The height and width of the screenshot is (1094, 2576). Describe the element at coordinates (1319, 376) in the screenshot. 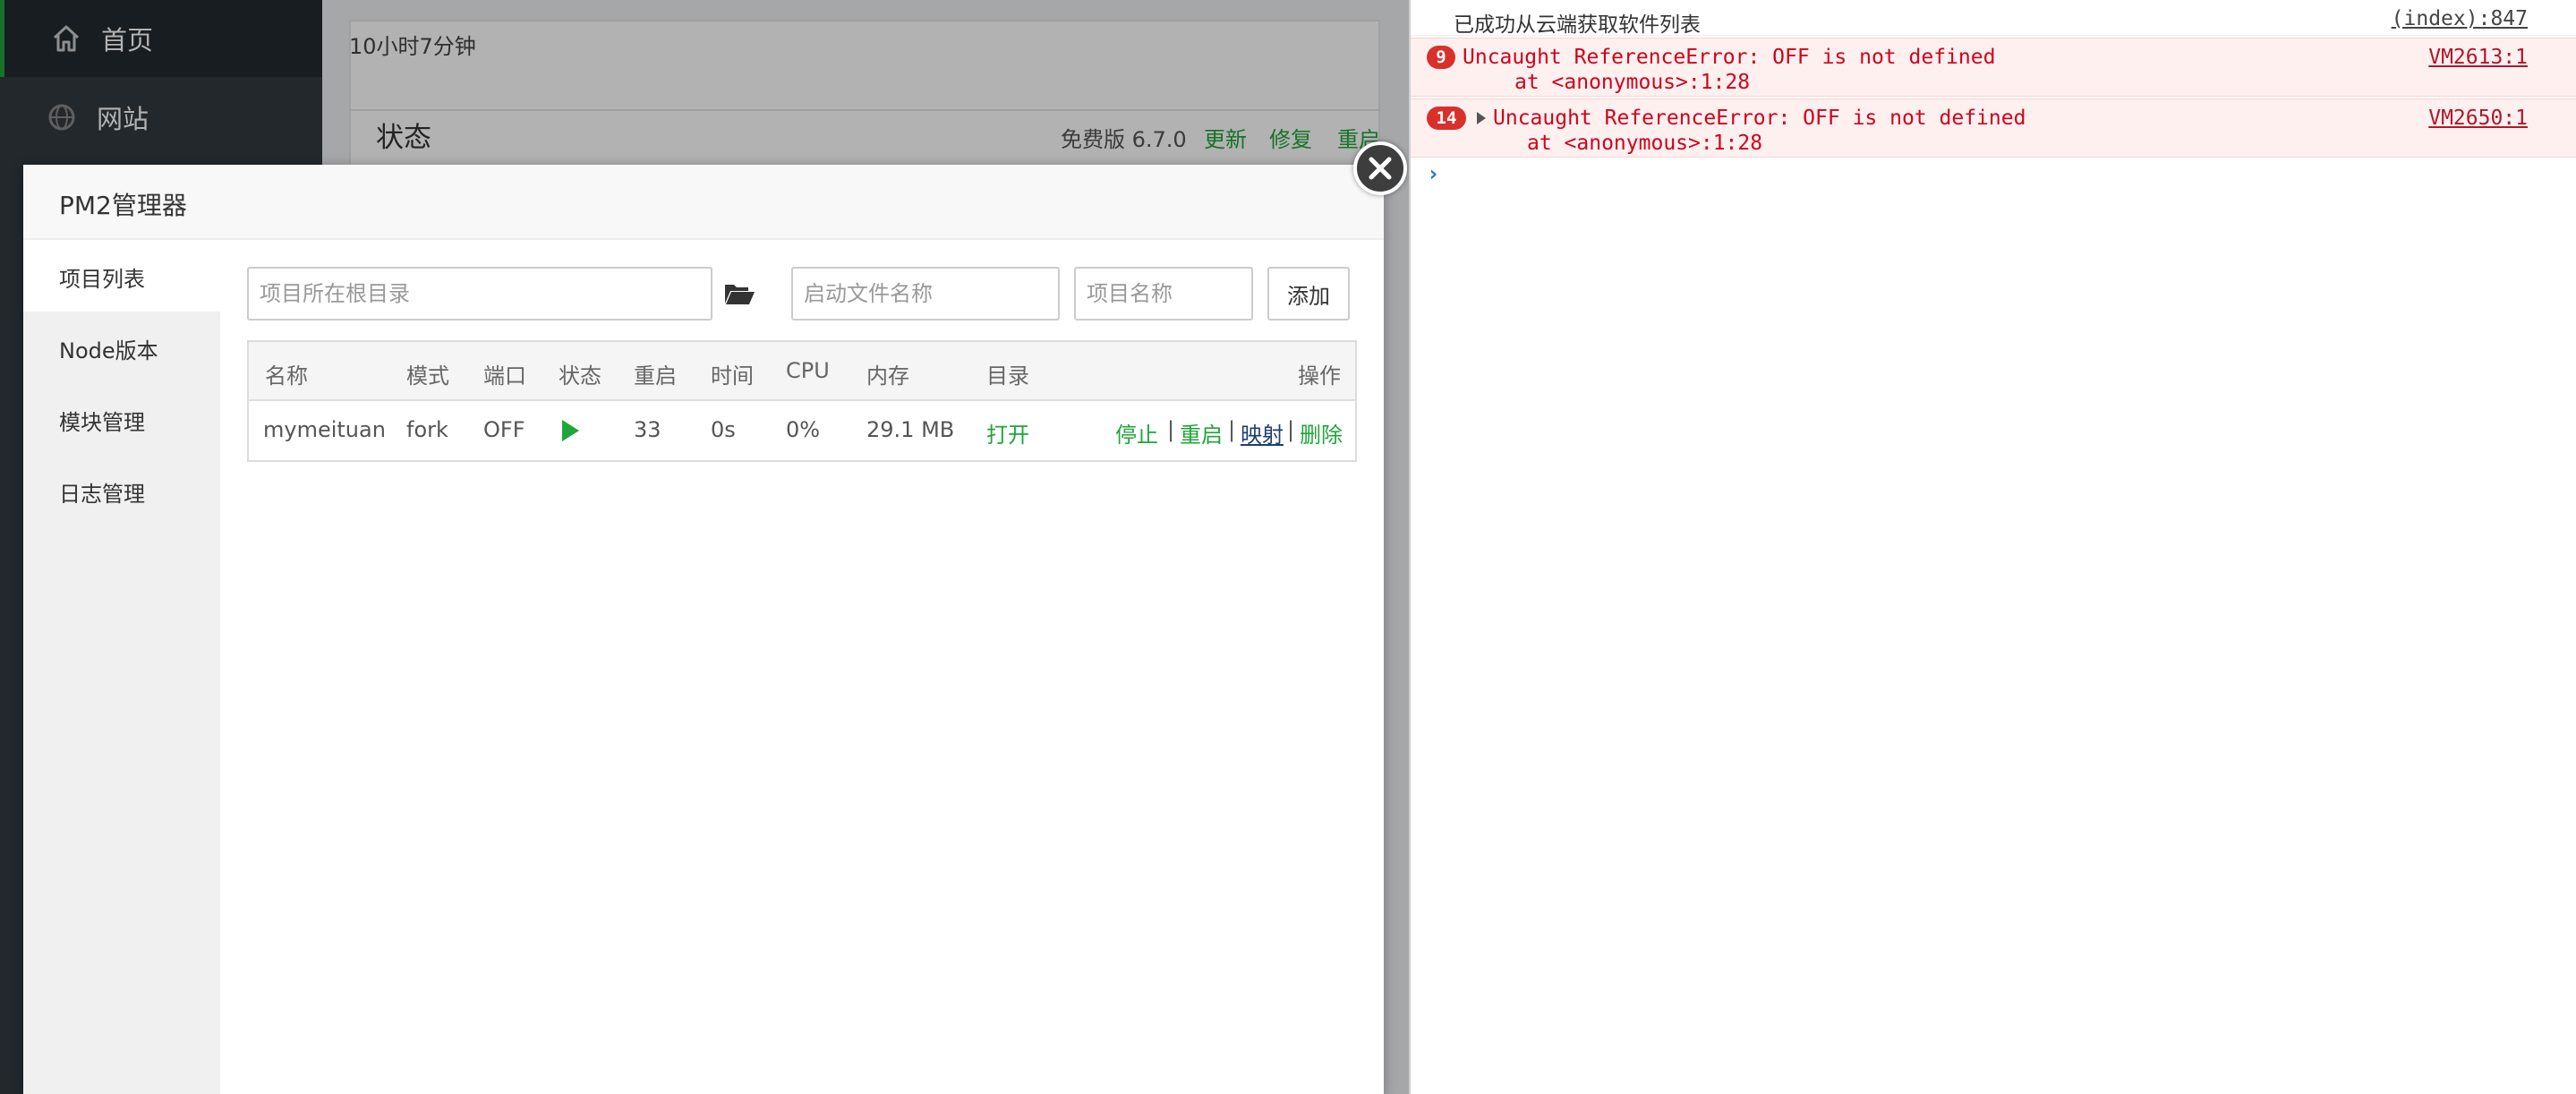

I see `column-header-actions: 操作` at that location.